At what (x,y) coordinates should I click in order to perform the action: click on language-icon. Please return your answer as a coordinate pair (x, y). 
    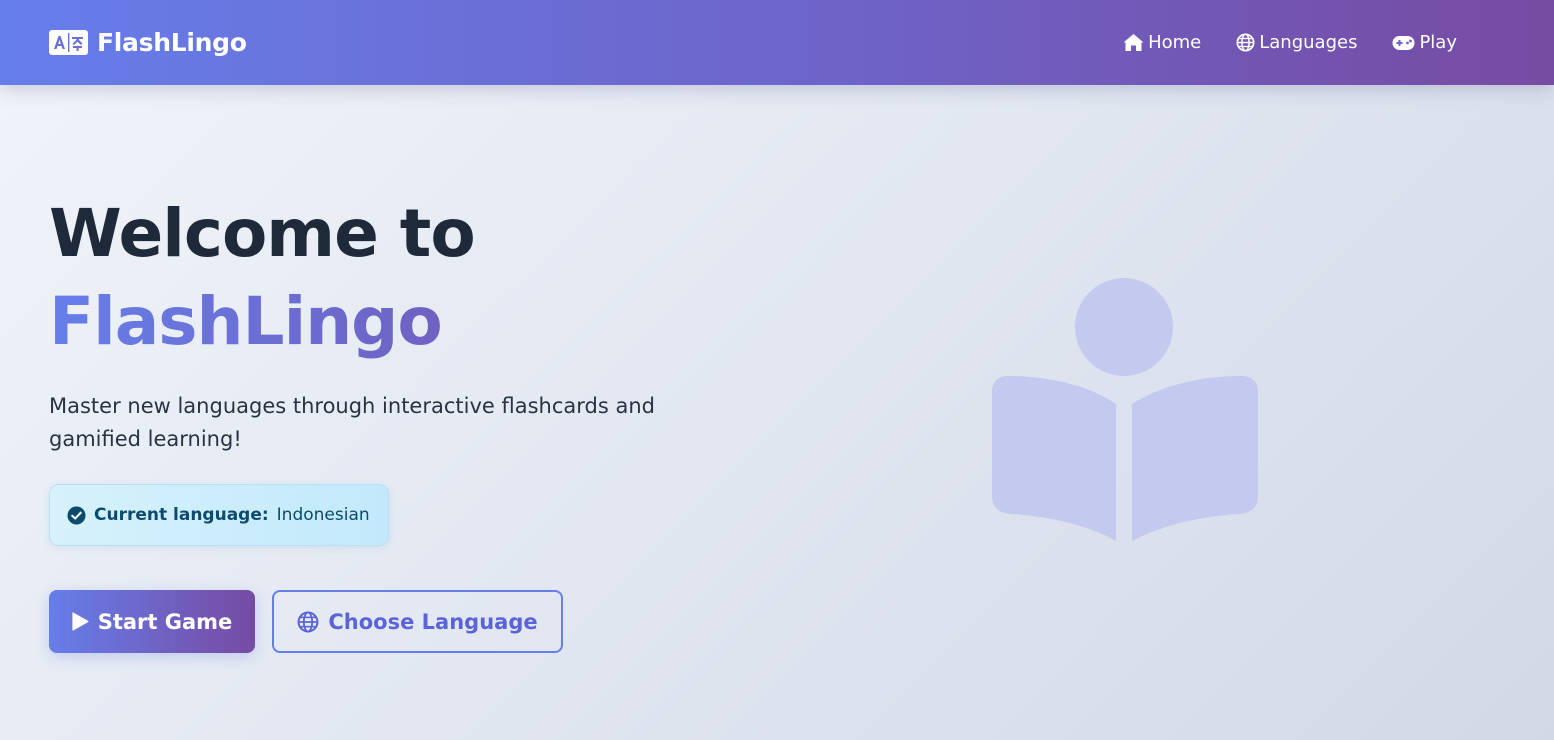
    Looking at the image, I should click on (68, 42).